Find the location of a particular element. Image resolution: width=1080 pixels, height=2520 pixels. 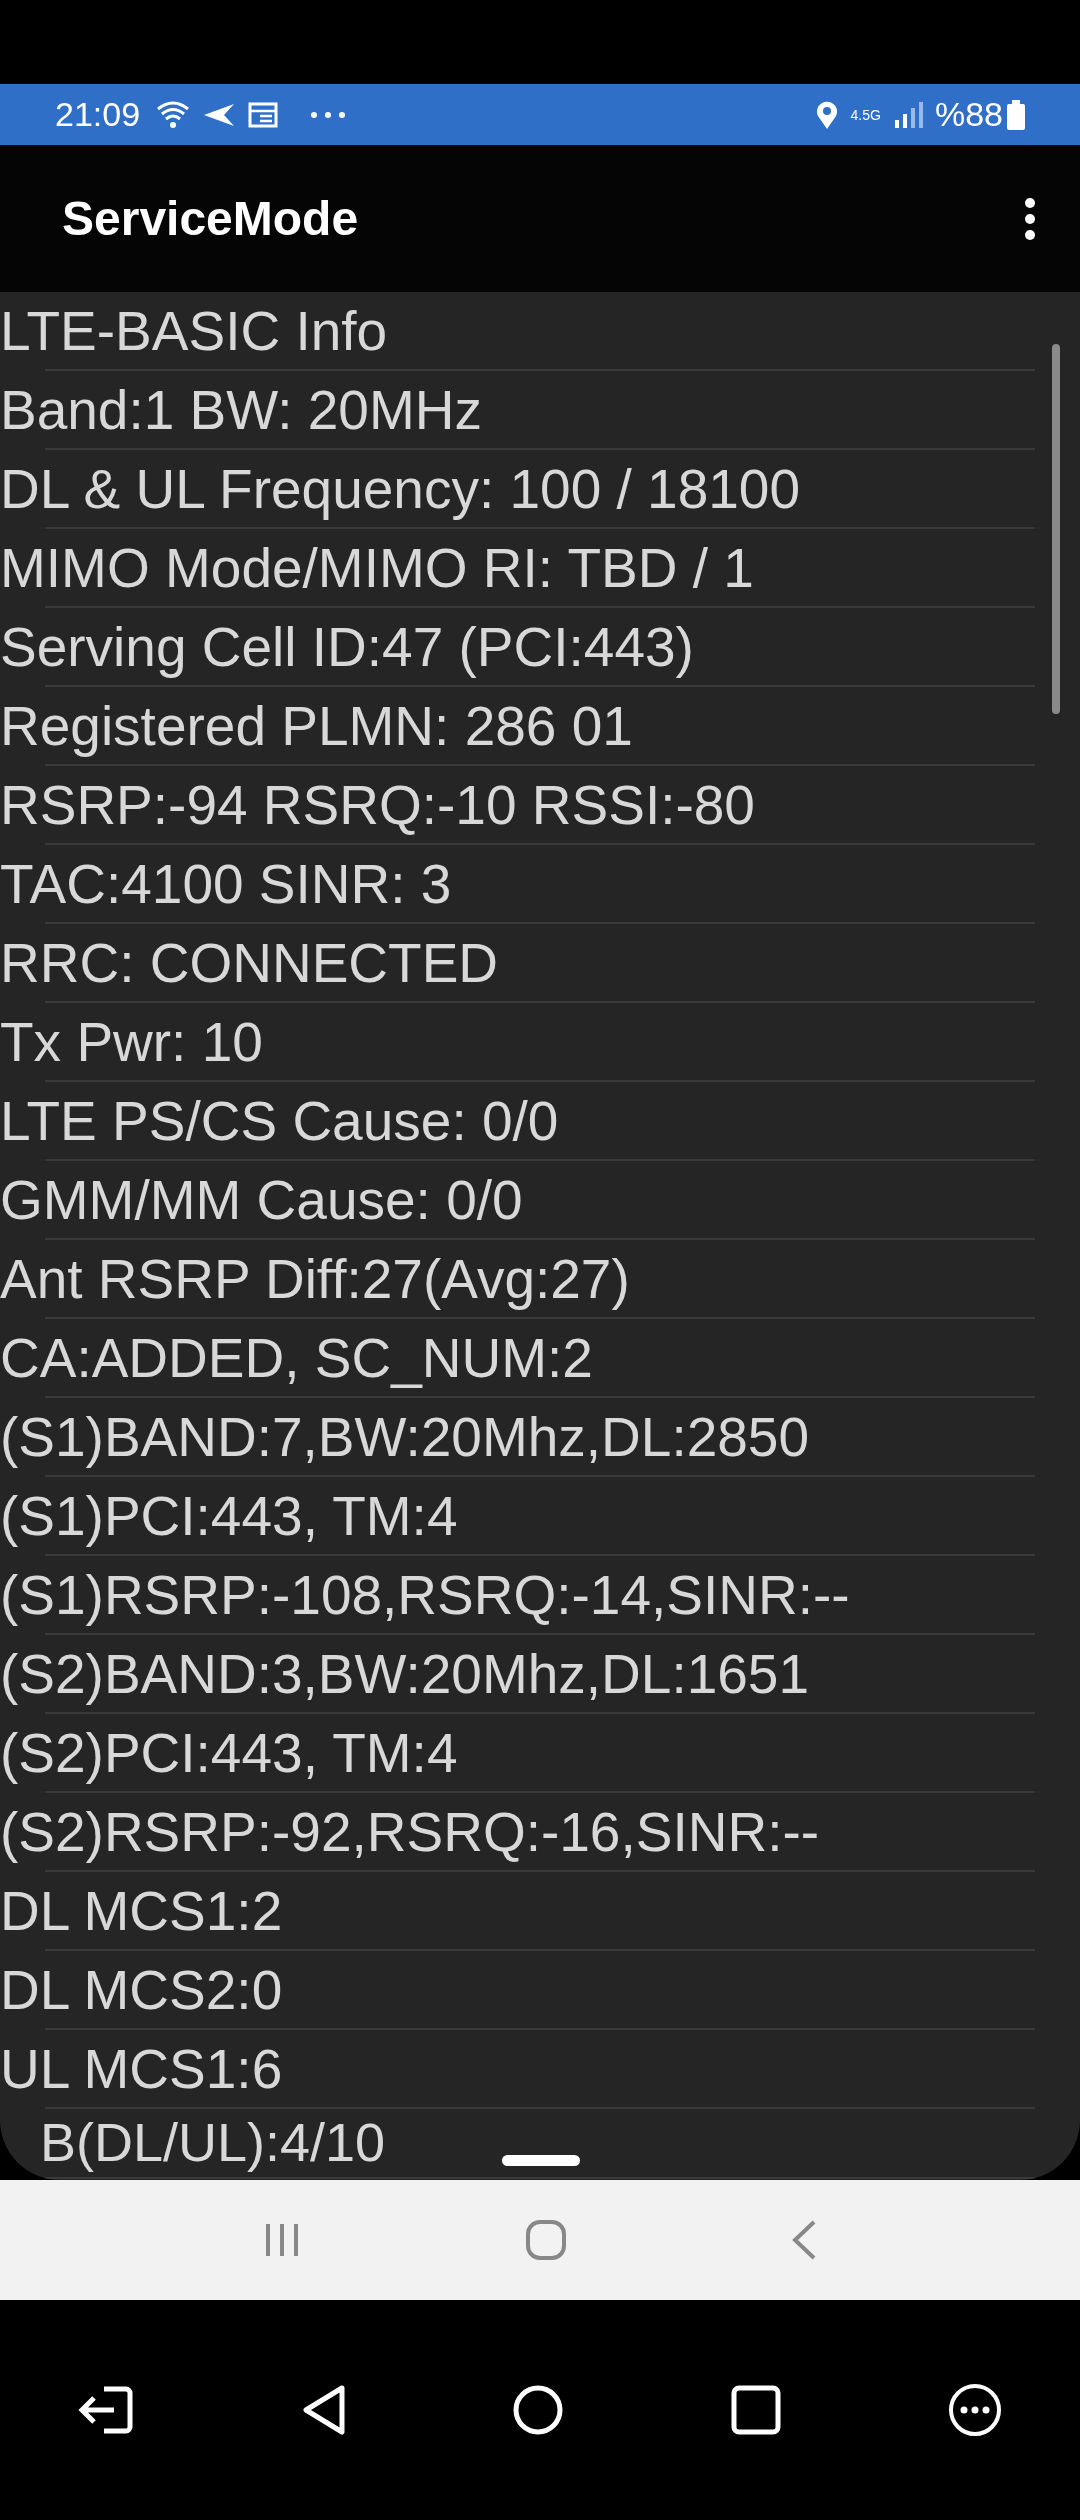

back-icon is located at coordinates (323, 2410).